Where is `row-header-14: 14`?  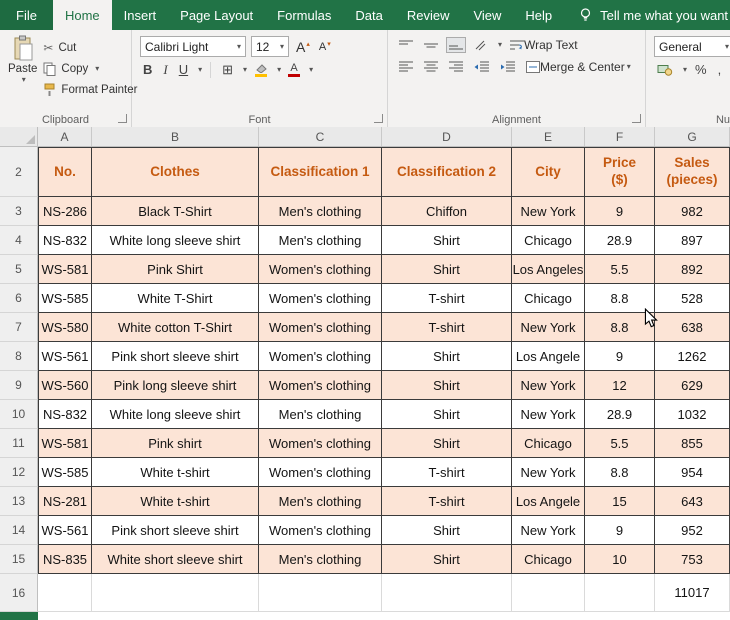 row-header-14: 14 is located at coordinates (19, 530).